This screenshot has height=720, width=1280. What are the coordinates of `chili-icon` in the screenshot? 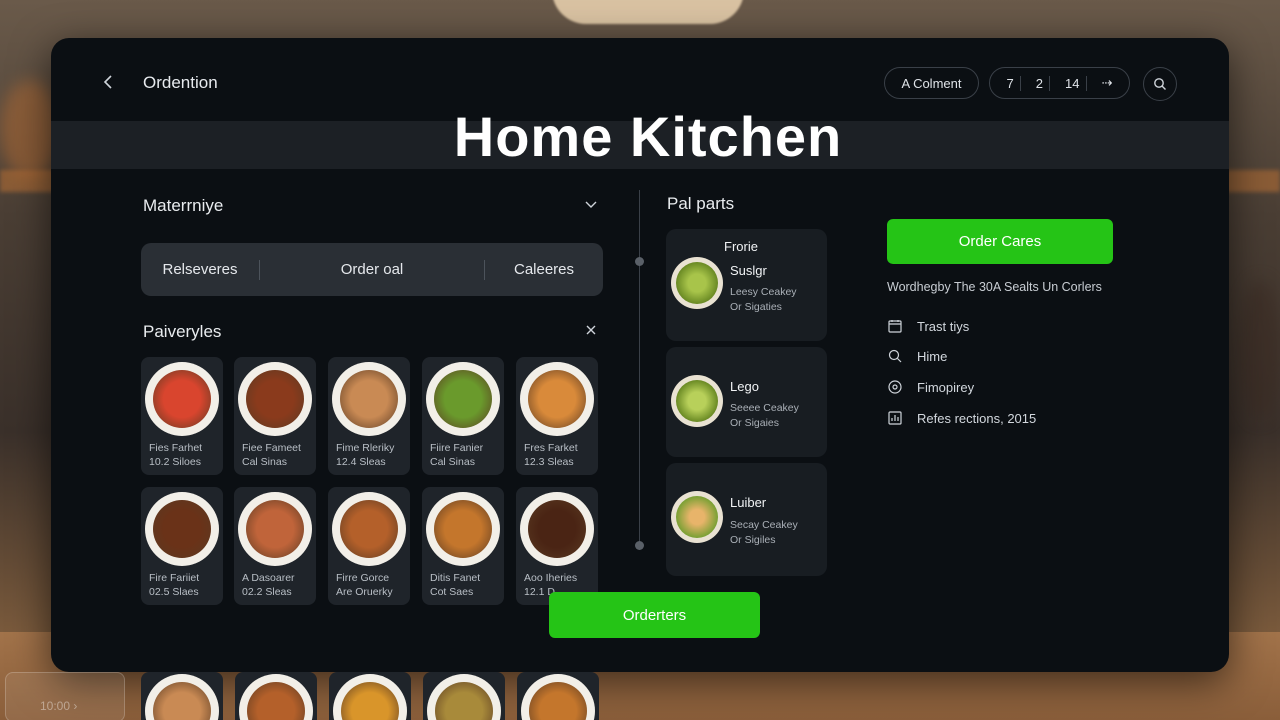 It's located at (275, 399).